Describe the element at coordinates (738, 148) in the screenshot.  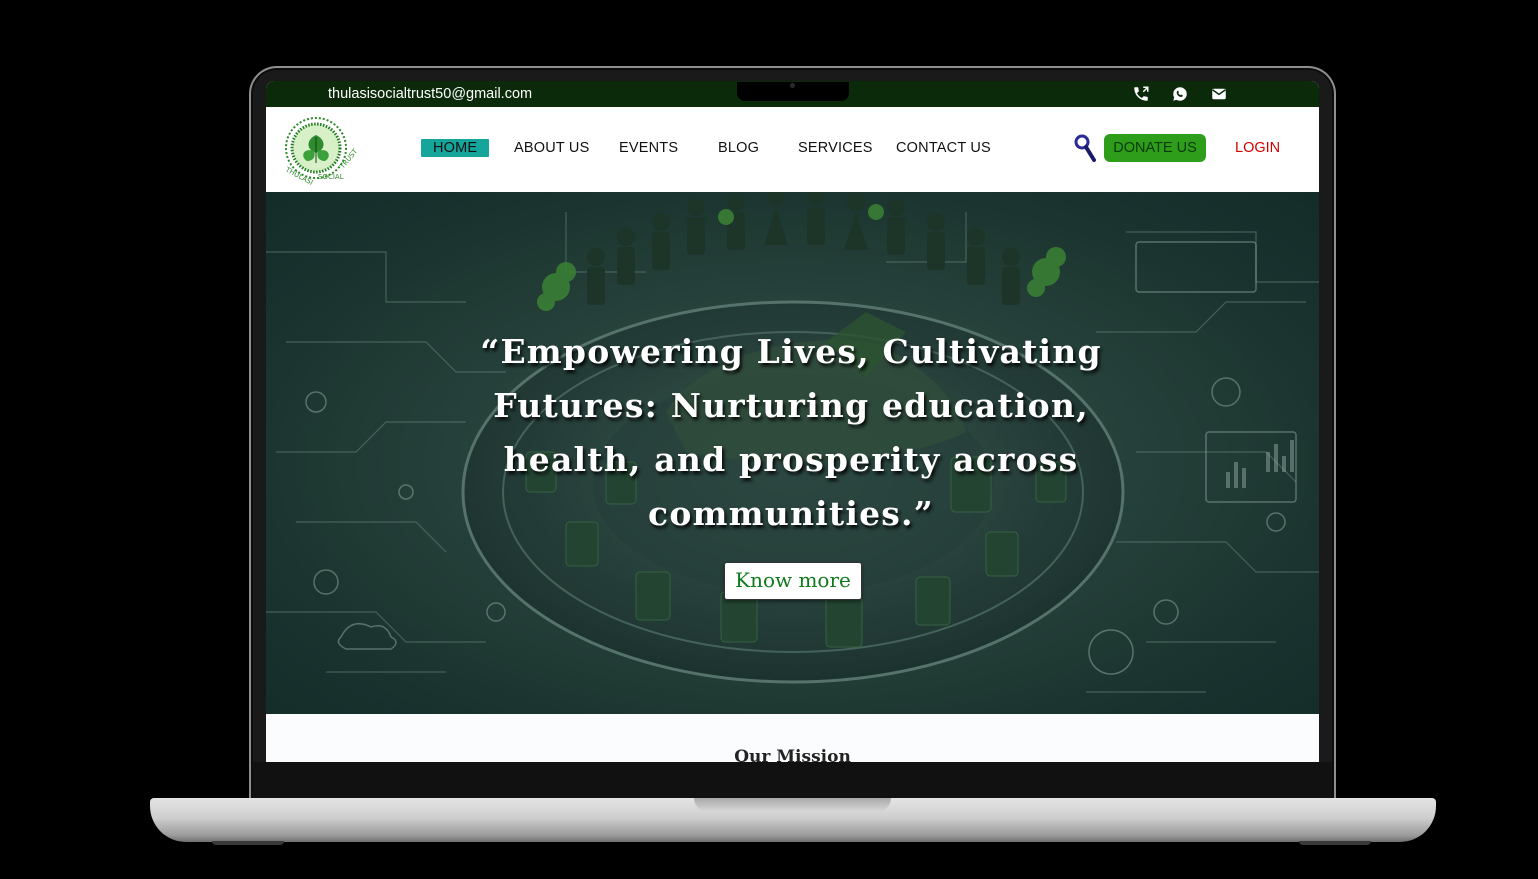
I see `nav-blog: BLOG` at that location.